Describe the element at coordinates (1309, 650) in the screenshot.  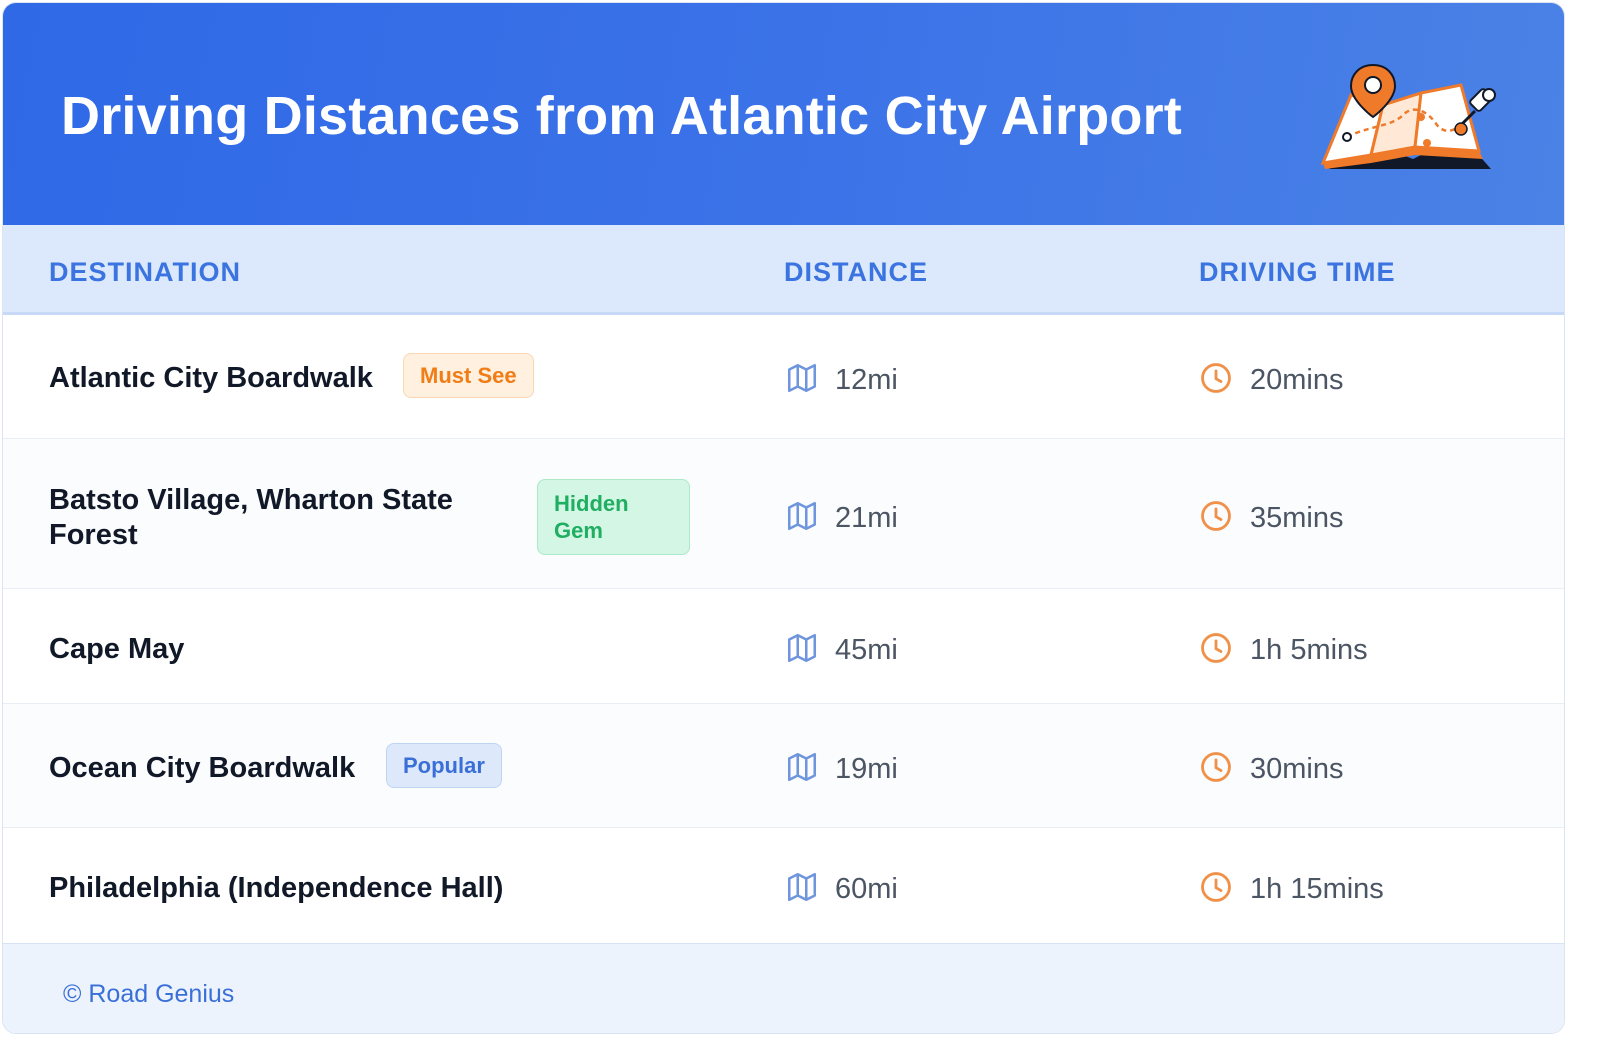
I see `time-value: 1h 5mins` at that location.